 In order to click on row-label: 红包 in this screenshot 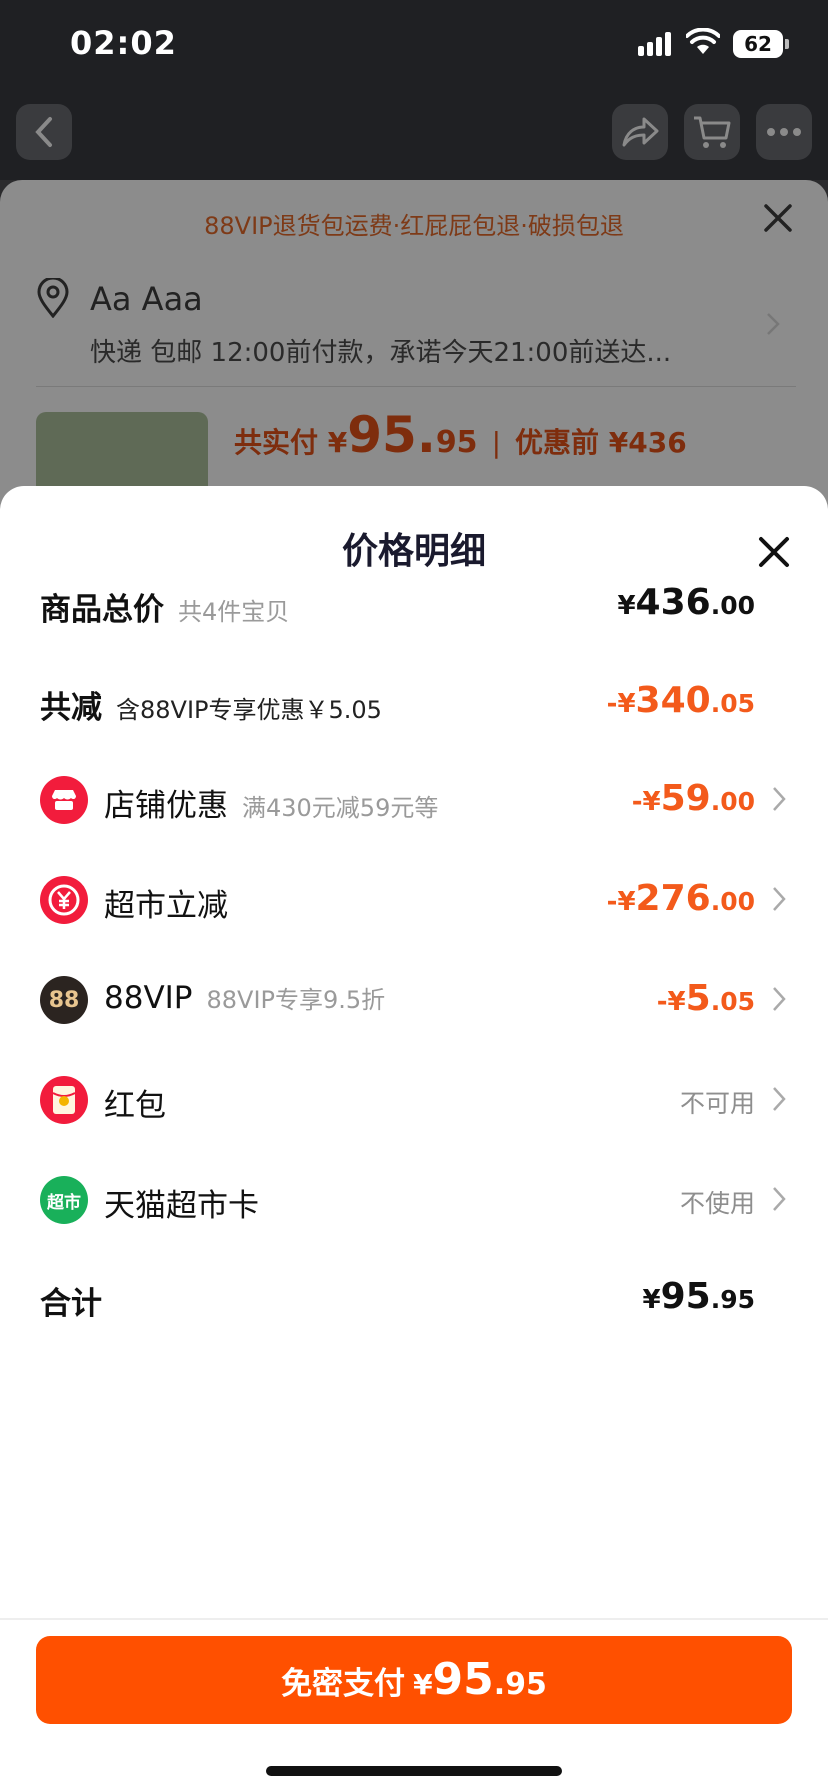, I will do `click(135, 1102)`.